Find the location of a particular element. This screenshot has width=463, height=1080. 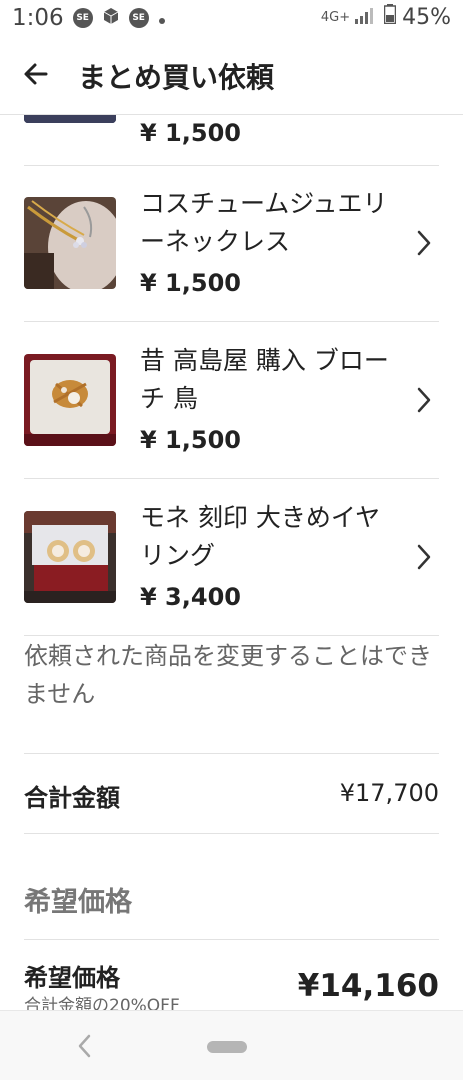

system-nav-bar is located at coordinates (231, 1045).